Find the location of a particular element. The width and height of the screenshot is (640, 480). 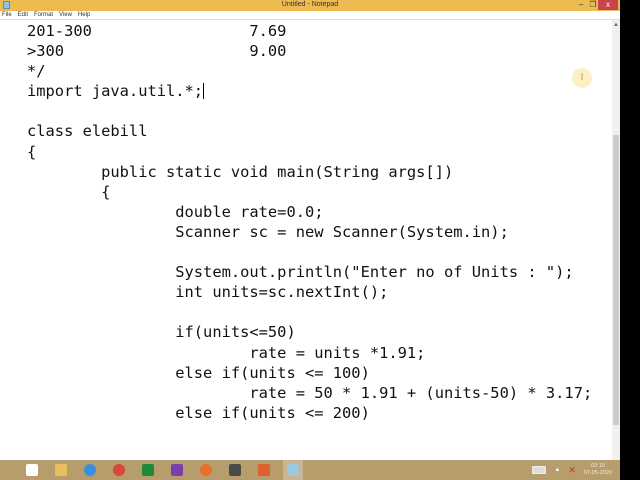

taskbar-chrome-button is located at coordinates (119, 470).